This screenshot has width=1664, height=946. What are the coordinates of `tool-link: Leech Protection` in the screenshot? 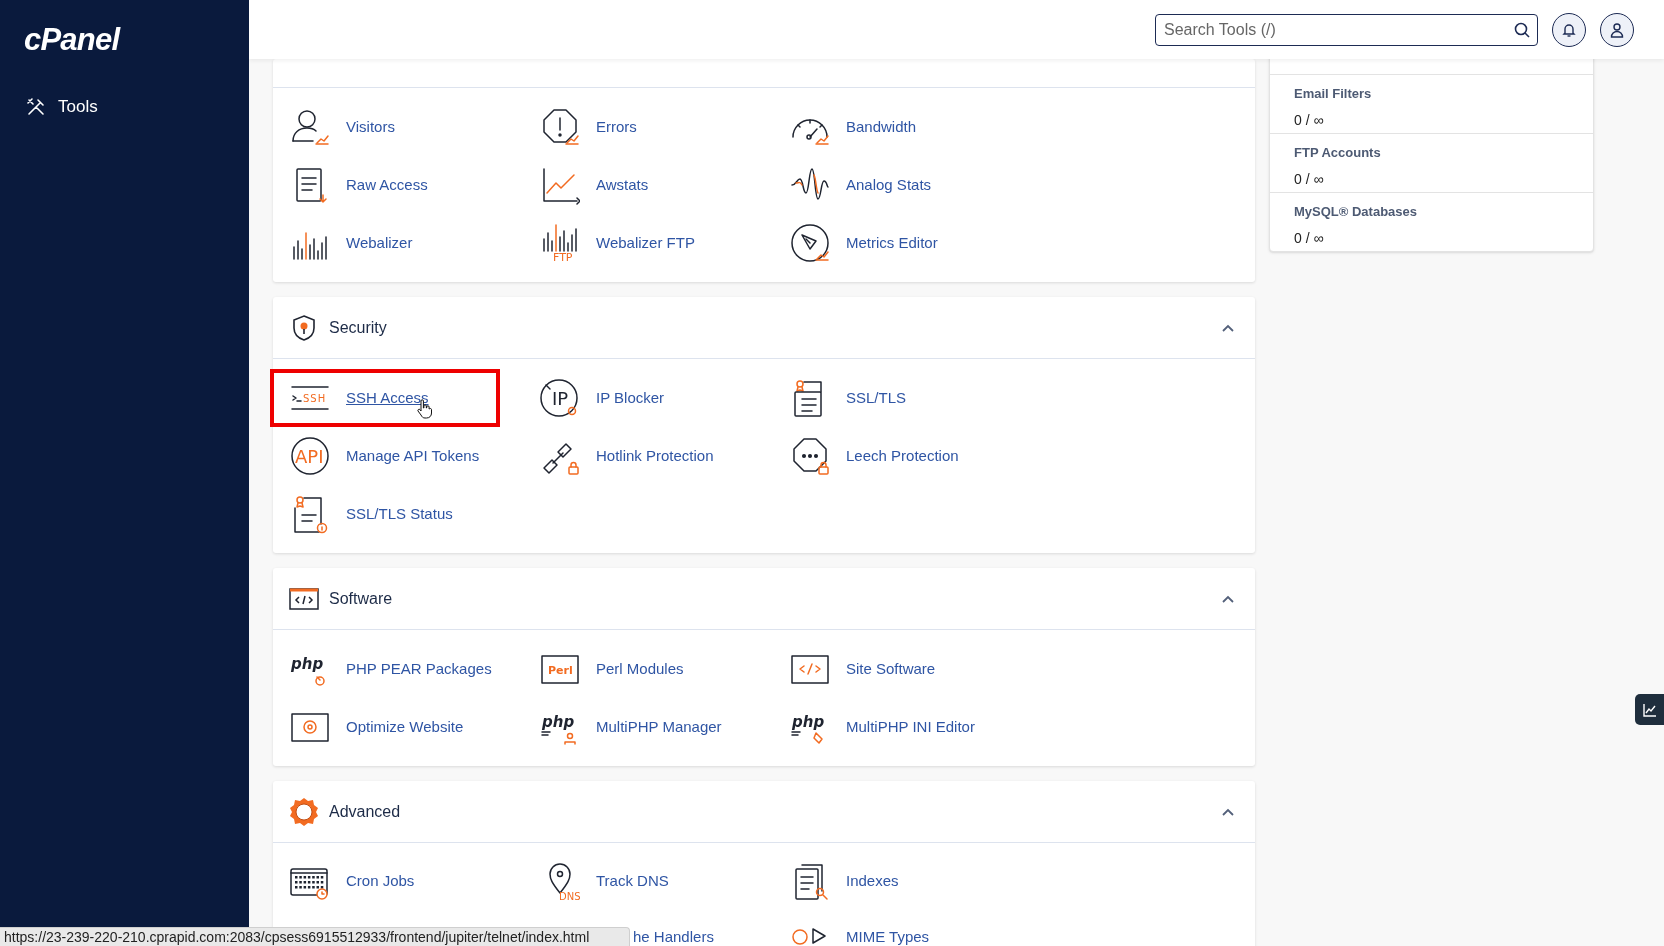 It's located at (902, 456).